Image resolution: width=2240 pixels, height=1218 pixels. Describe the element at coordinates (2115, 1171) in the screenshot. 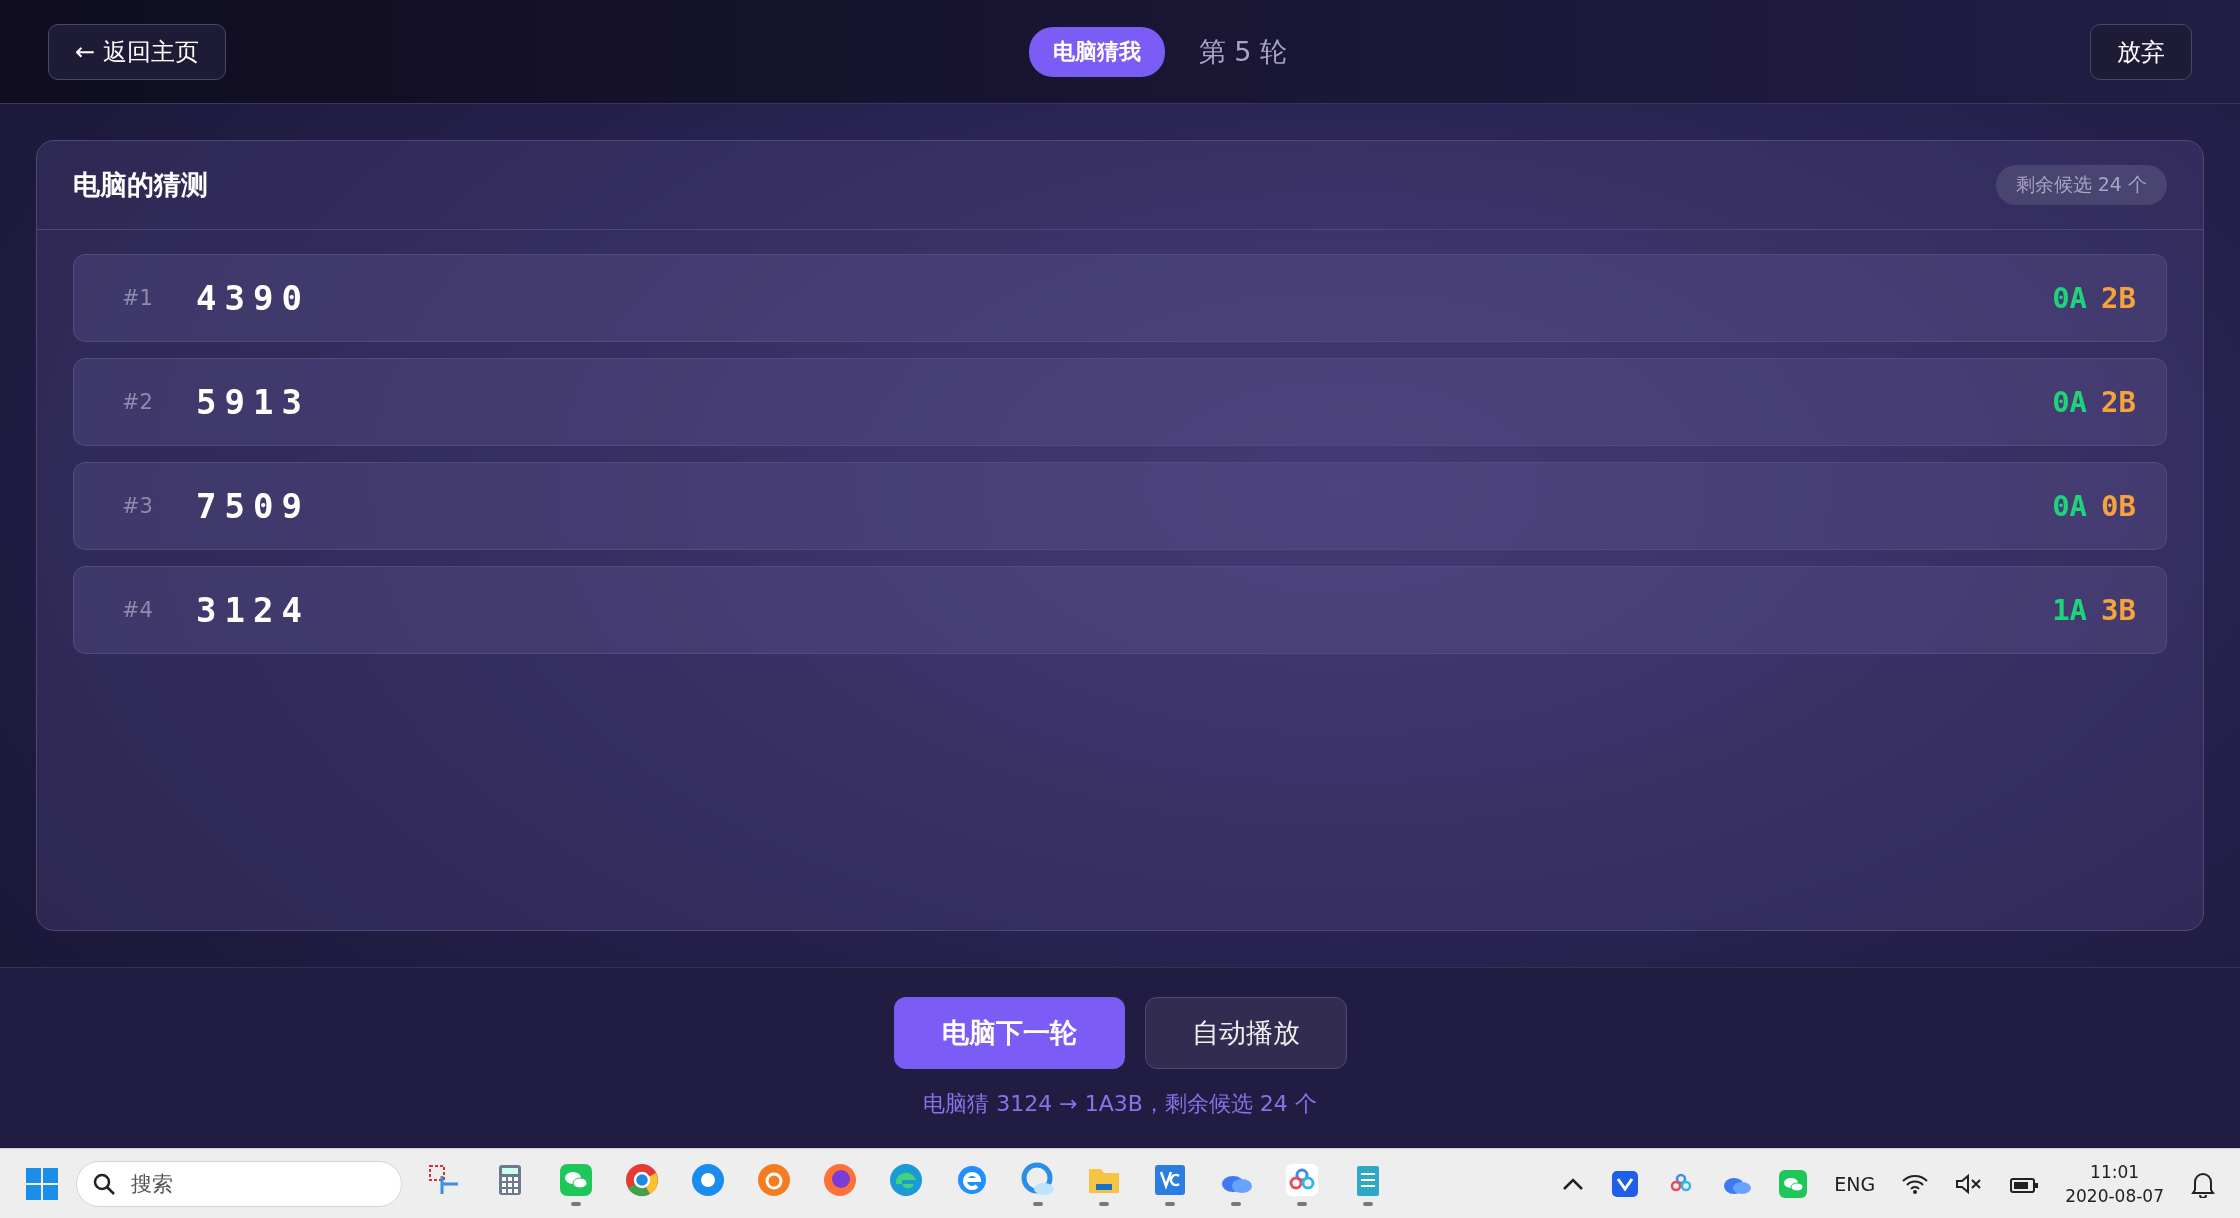

I see `clock-time: 11:01` at that location.